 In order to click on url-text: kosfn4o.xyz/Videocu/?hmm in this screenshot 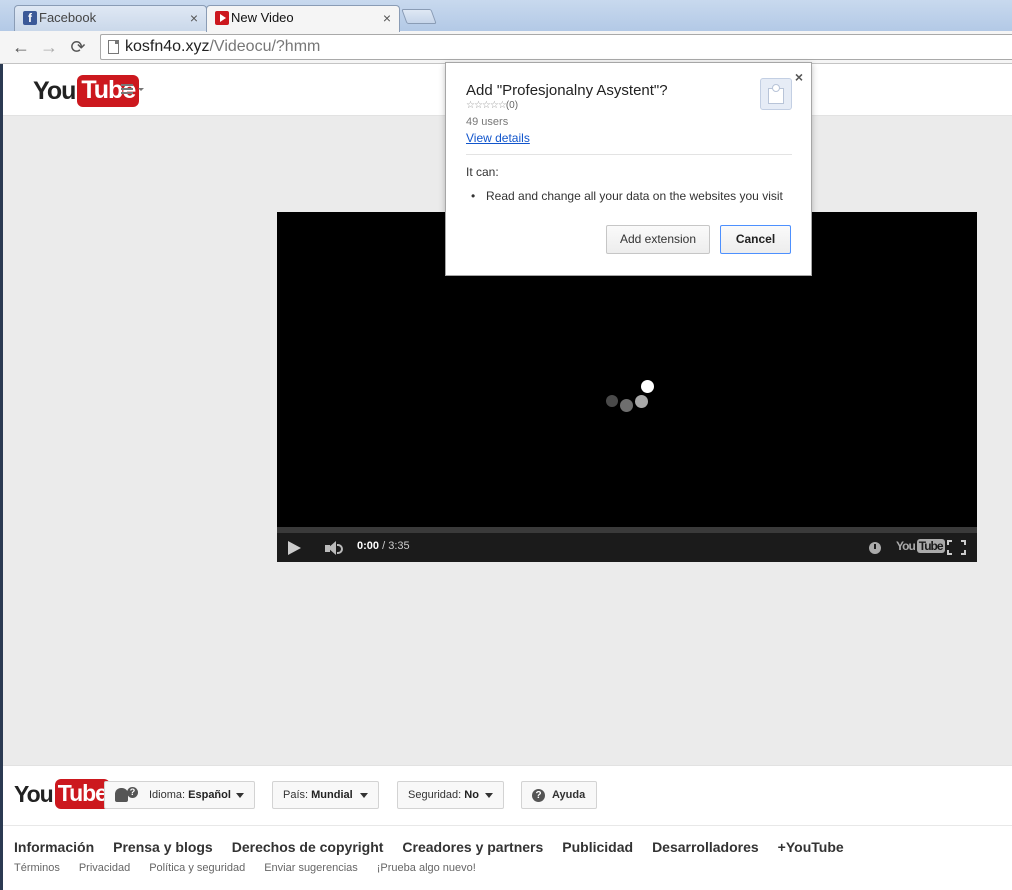, I will do `click(222, 47)`.